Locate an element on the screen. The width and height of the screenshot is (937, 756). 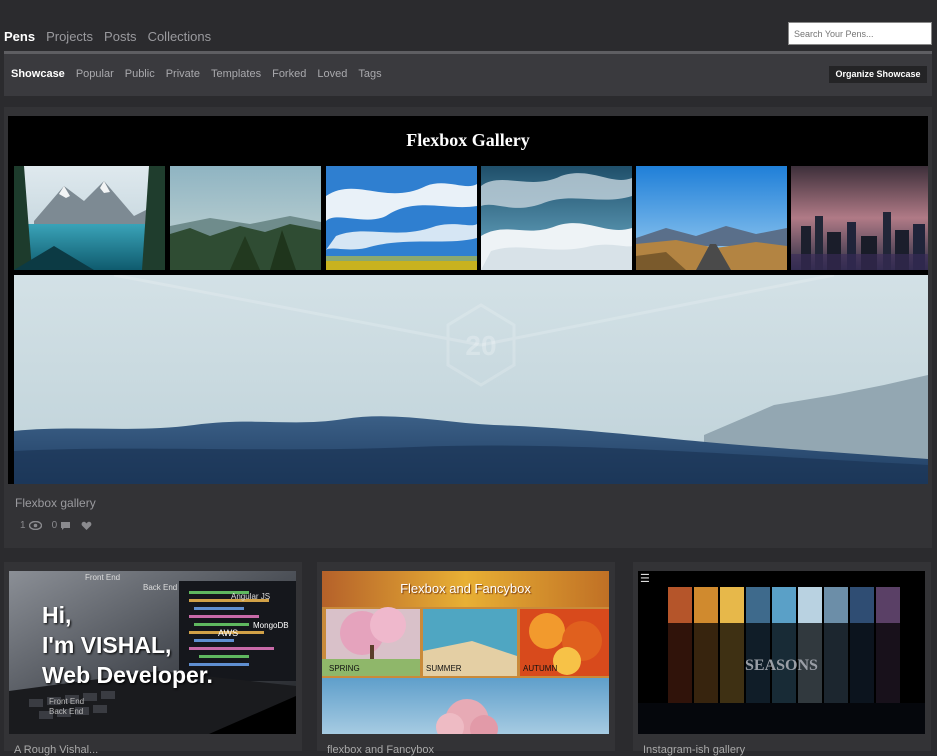
subnav-templates: Templates is located at coordinates (236, 74).